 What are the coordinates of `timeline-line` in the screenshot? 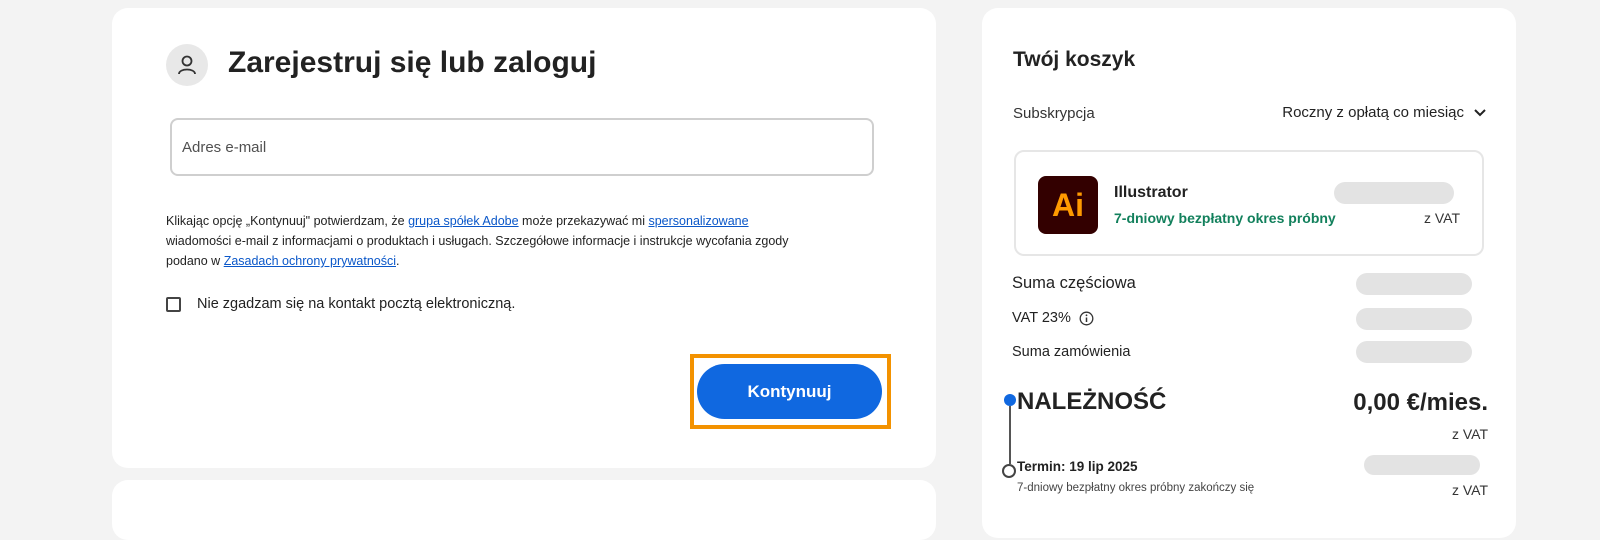 It's located at (1010, 435).